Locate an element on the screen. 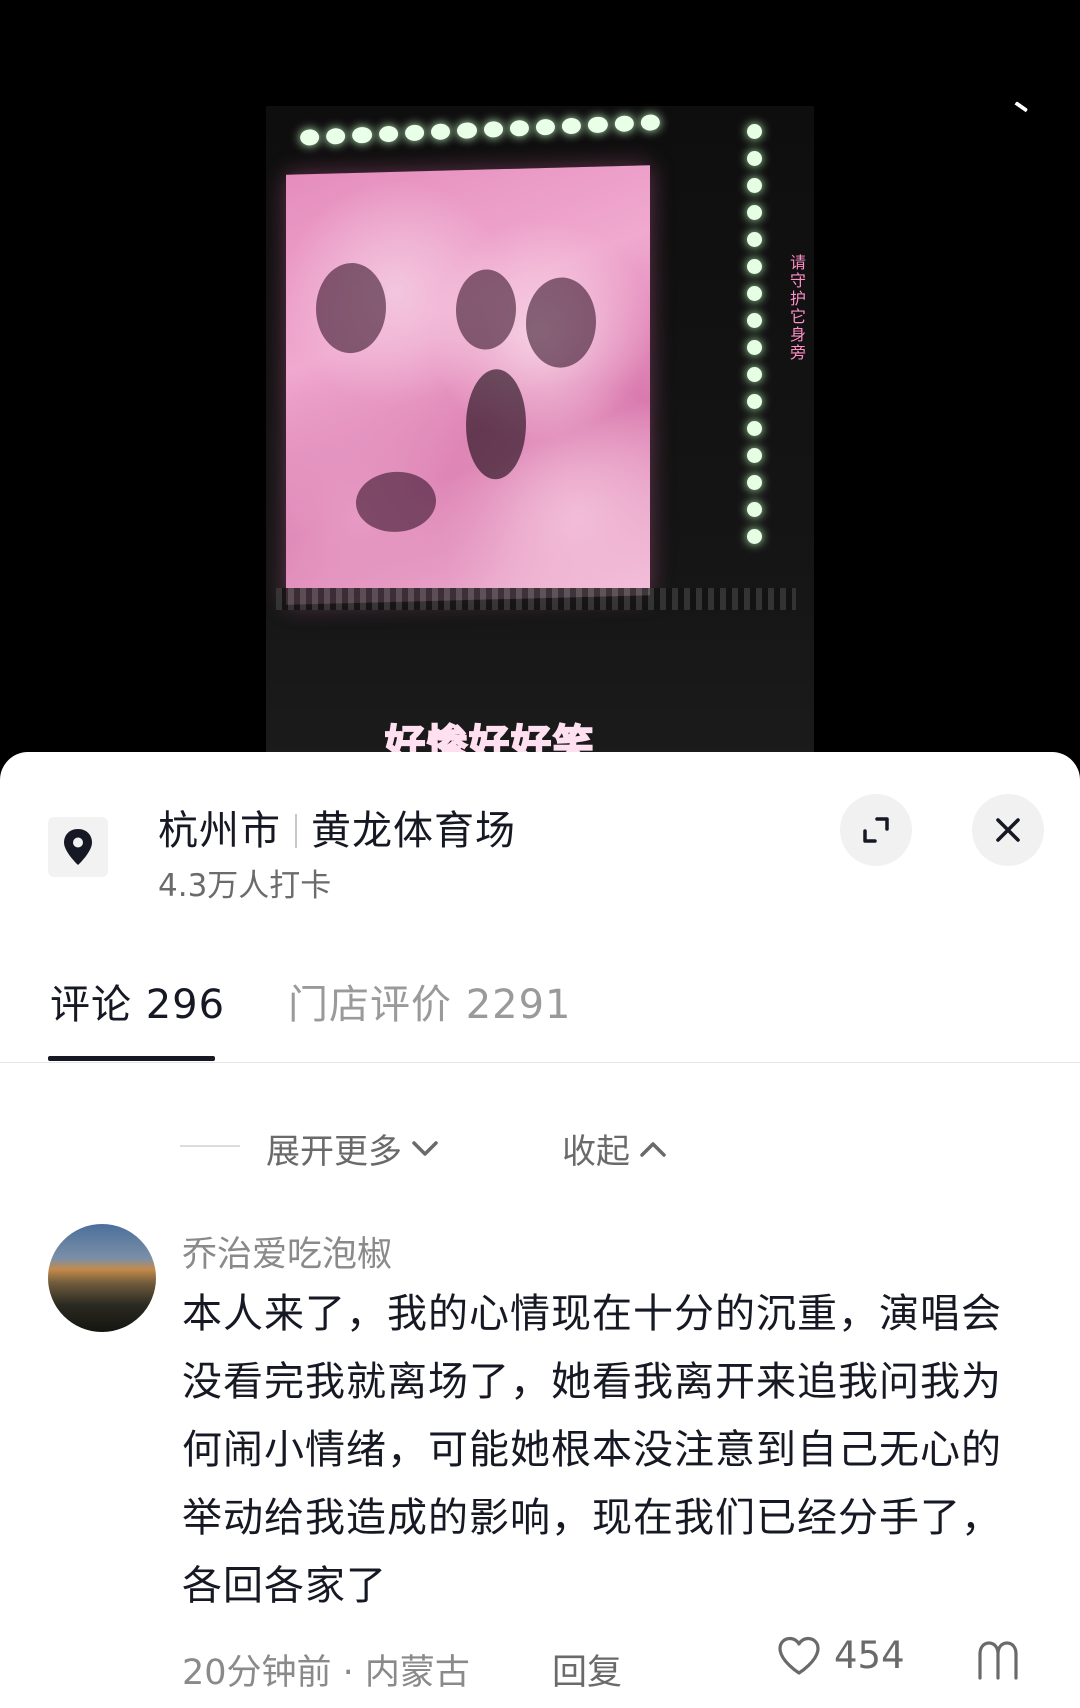 This screenshot has width=1080, height=1708. active-tab-indicator is located at coordinates (131, 1058).